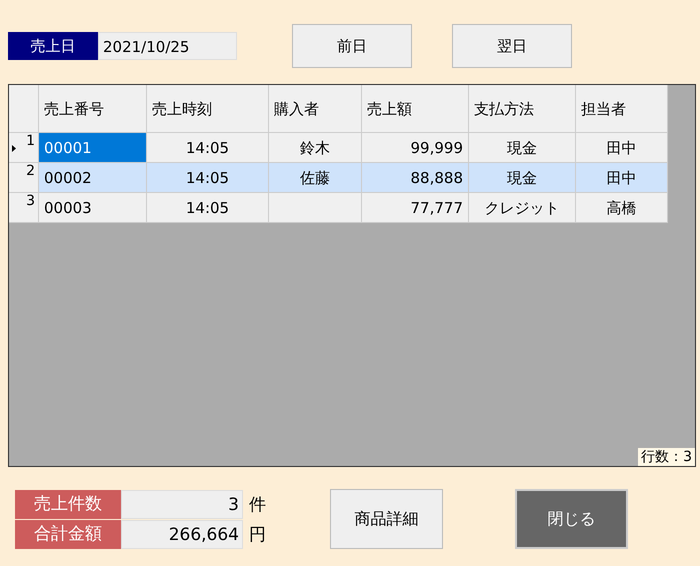 Image resolution: width=700 pixels, height=566 pixels. Describe the element at coordinates (257, 535) in the screenshot. I see `unit-label: 円` at that location.